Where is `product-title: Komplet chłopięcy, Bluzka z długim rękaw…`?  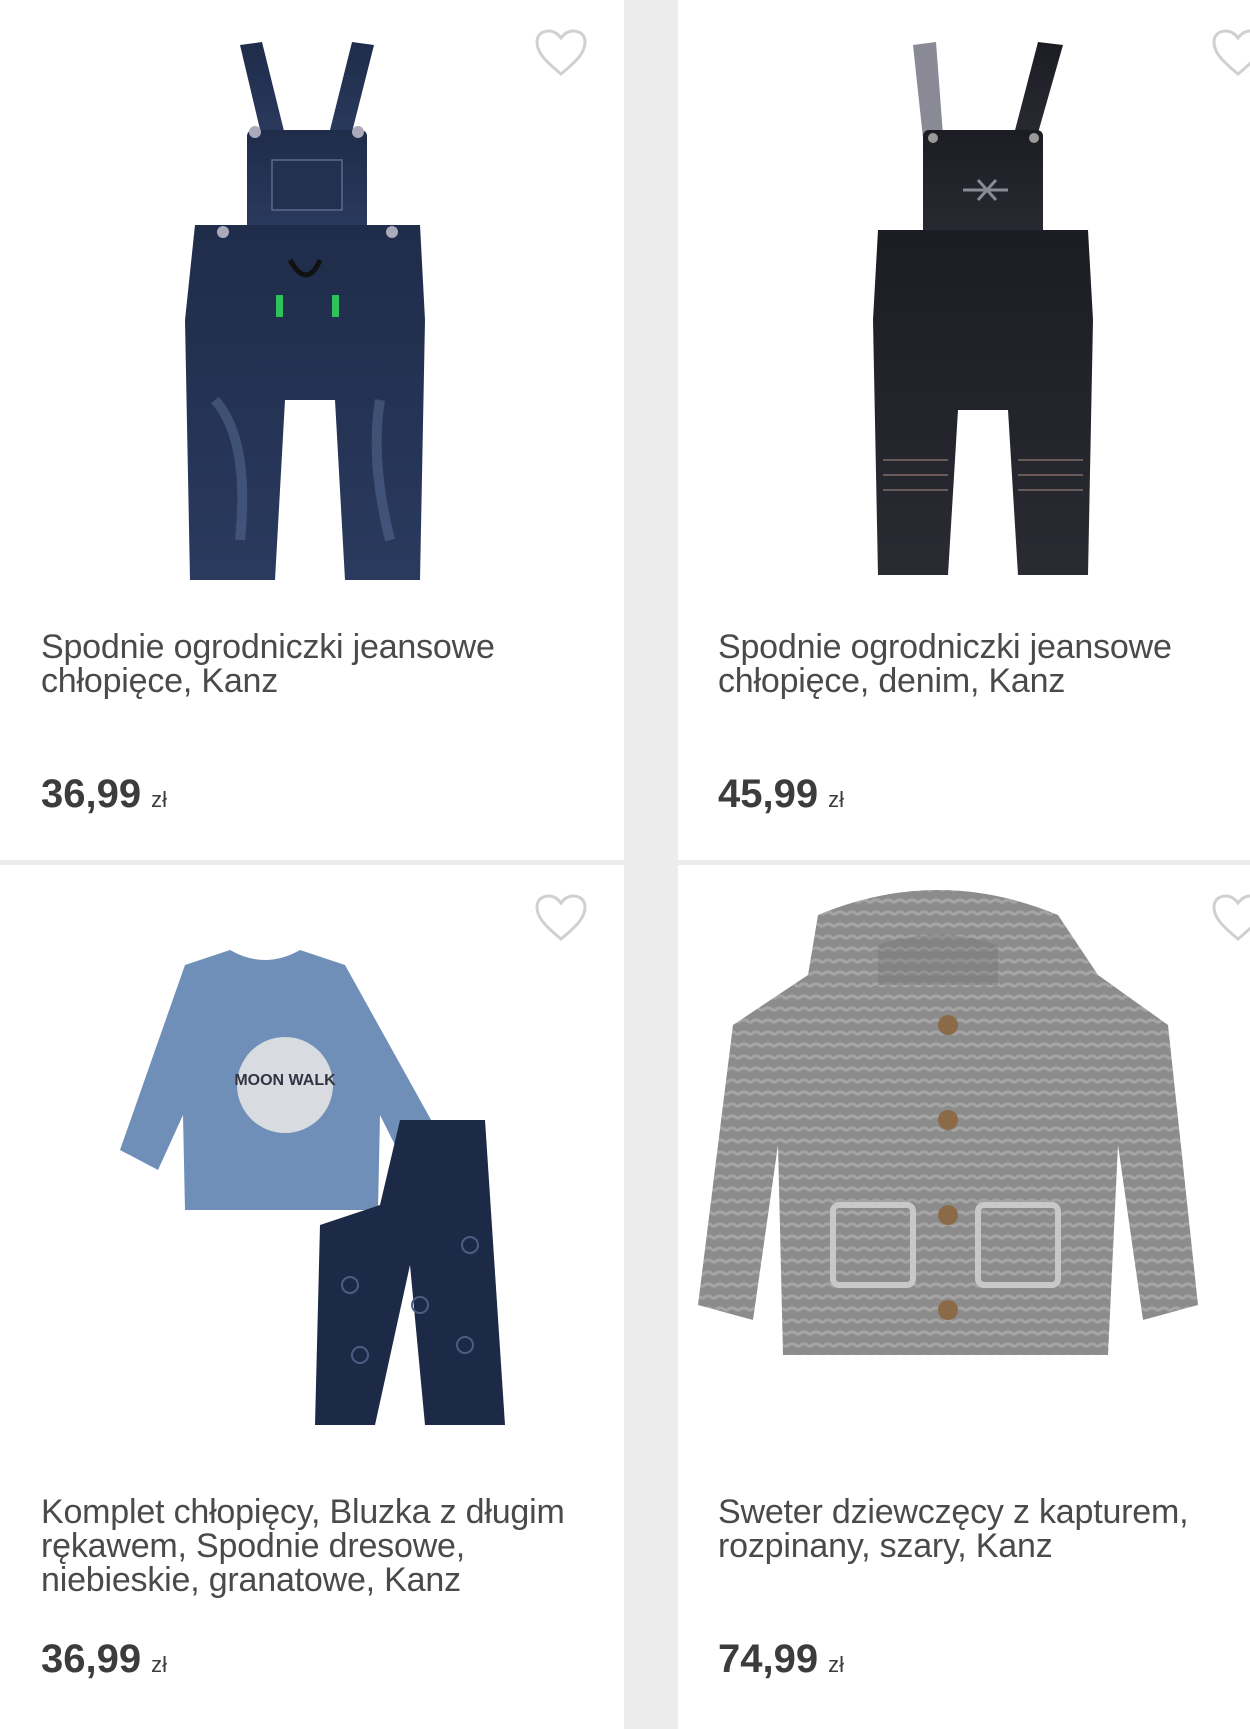 product-title: Komplet chłopięcy, Bluzka z długim rękaw… is located at coordinates (311, 1546).